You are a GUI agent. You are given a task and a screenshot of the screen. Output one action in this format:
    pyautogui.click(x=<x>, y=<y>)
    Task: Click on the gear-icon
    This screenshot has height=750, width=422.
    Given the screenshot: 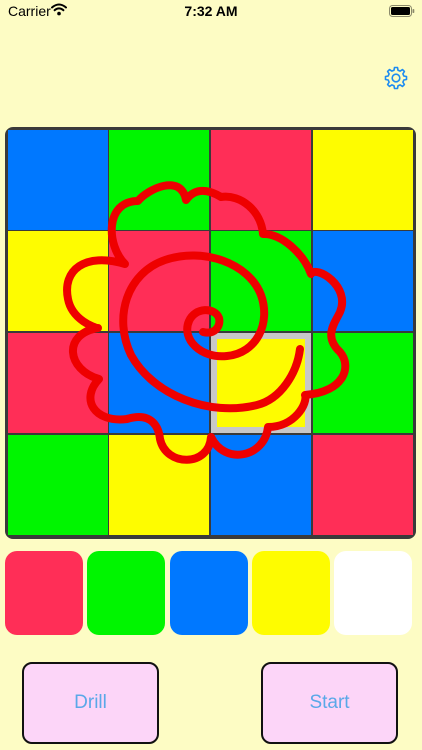 What is the action you would take?
    pyautogui.click(x=396, y=78)
    